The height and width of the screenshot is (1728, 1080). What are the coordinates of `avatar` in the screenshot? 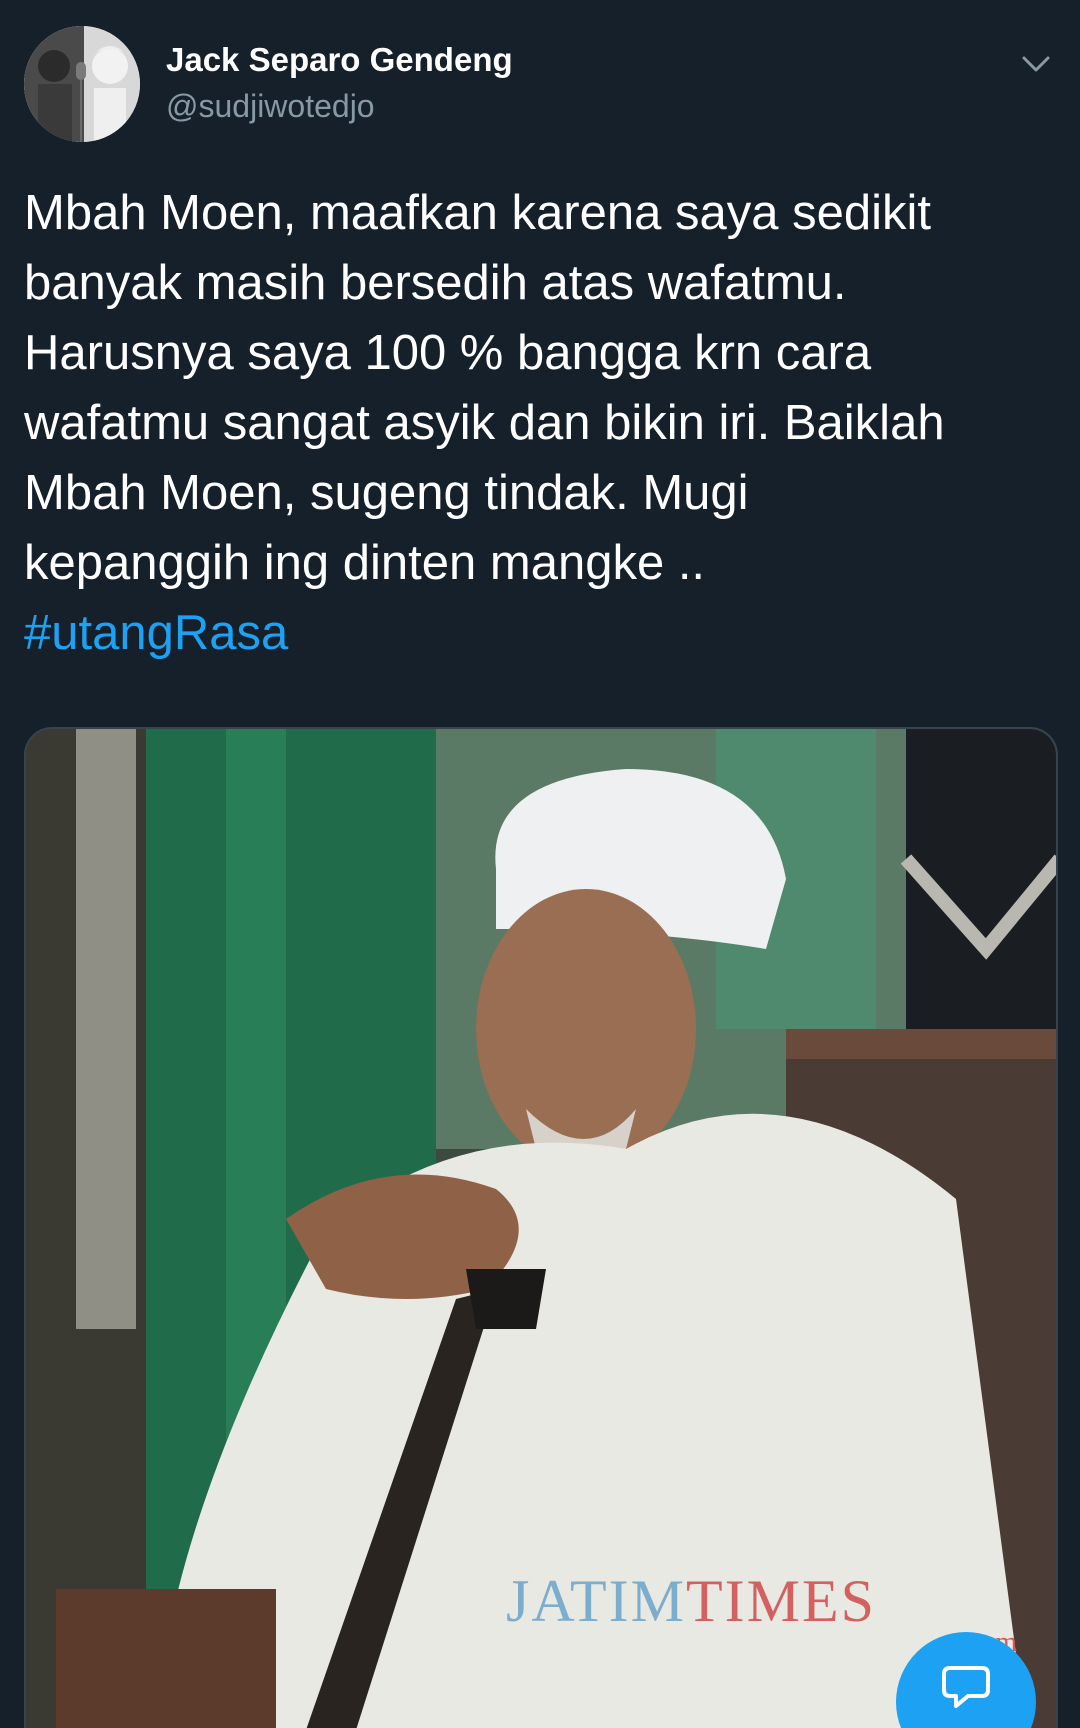 It's located at (82, 84).